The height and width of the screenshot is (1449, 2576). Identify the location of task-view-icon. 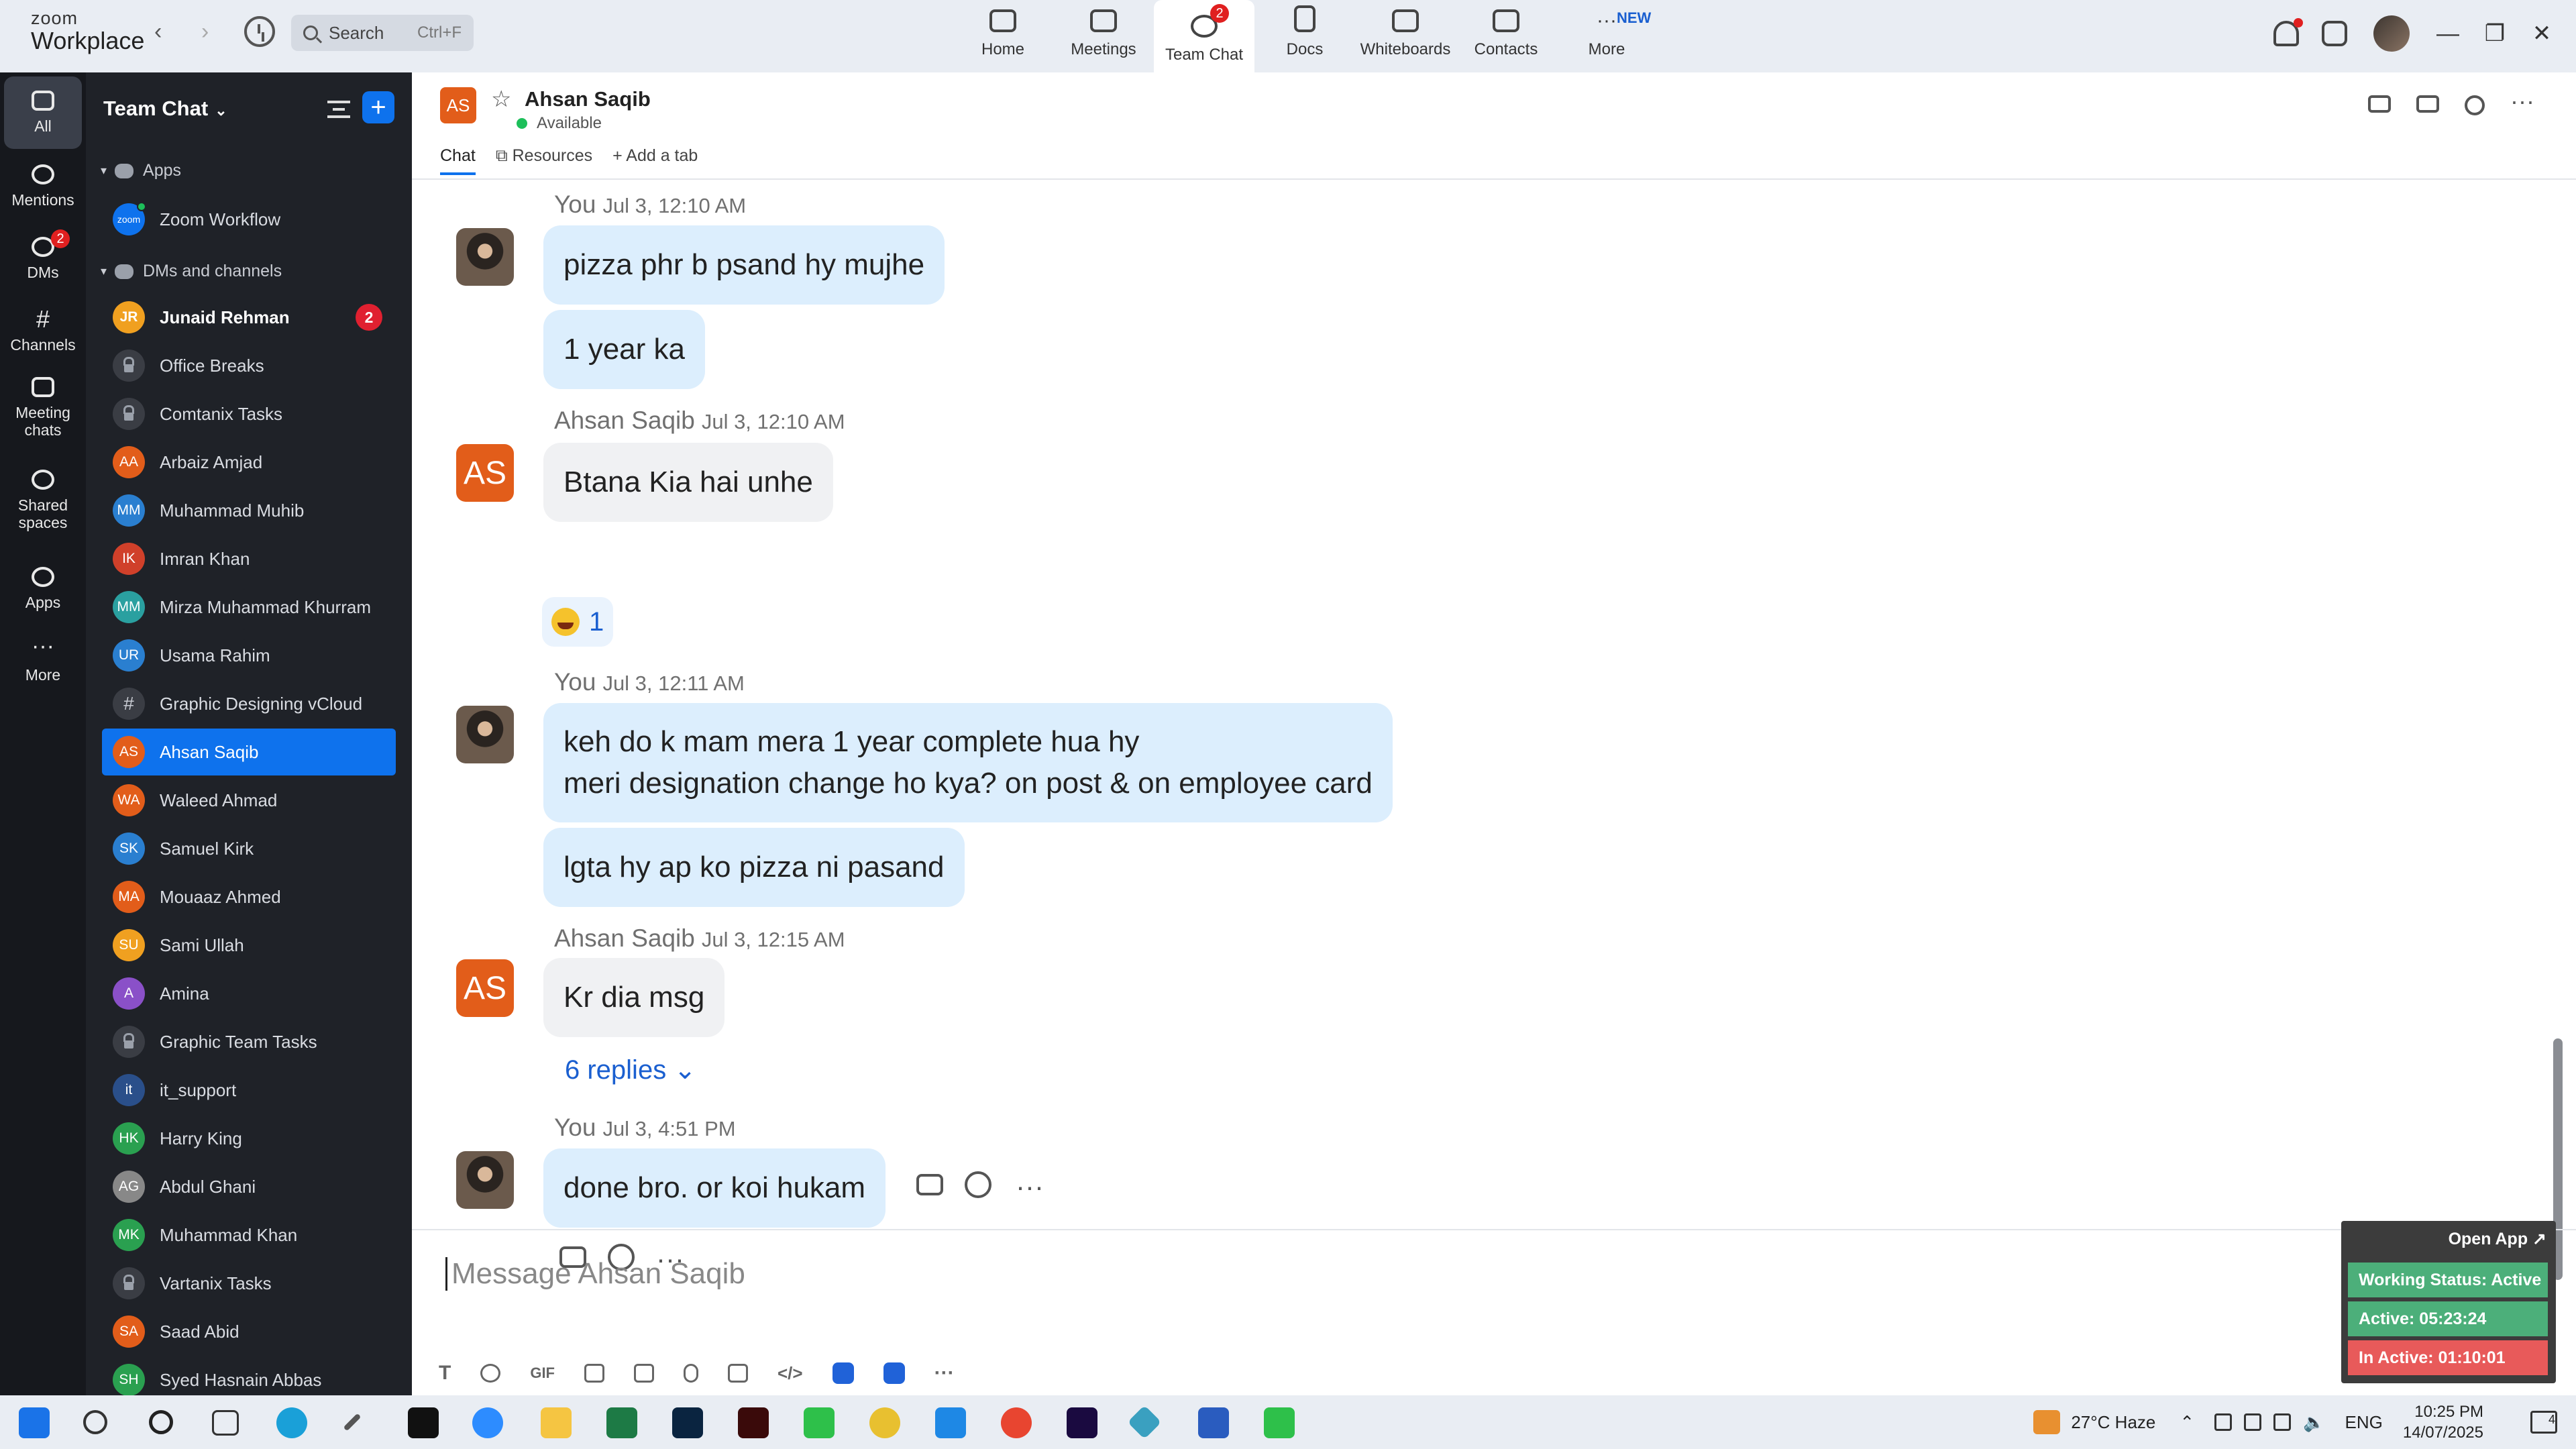
(225, 1423).